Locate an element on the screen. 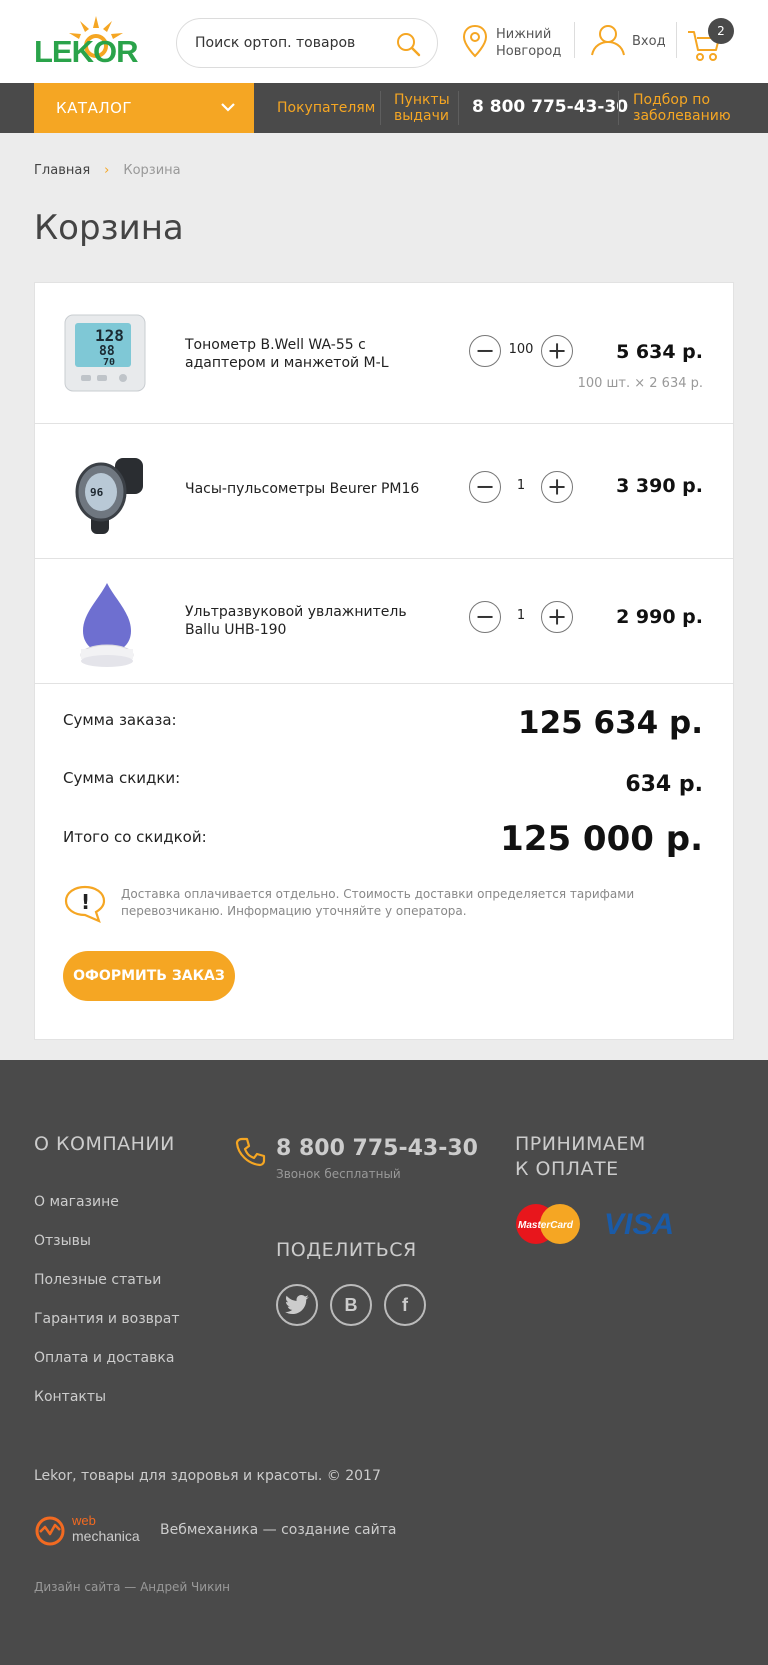 The height and width of the screenshot is (1665, 768). webmechanica-icon is located at coordinates (50, 1531).